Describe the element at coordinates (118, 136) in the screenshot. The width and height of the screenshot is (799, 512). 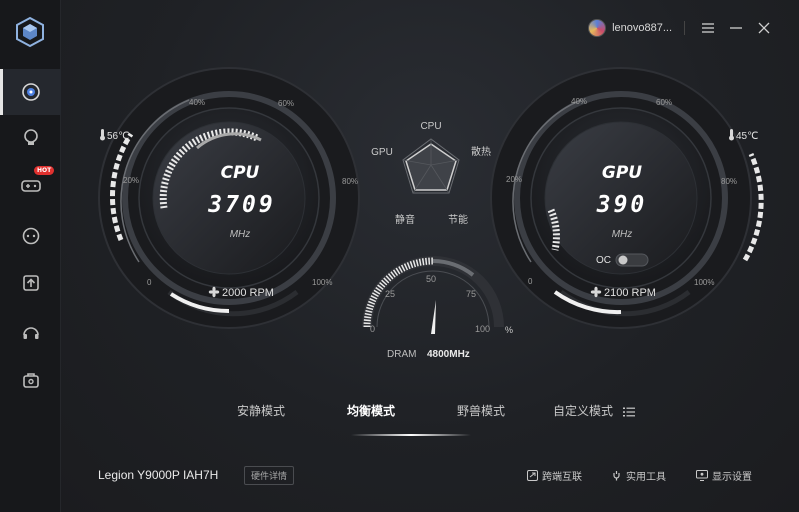
I see `cpu-temp-value: 56℃` at that location.